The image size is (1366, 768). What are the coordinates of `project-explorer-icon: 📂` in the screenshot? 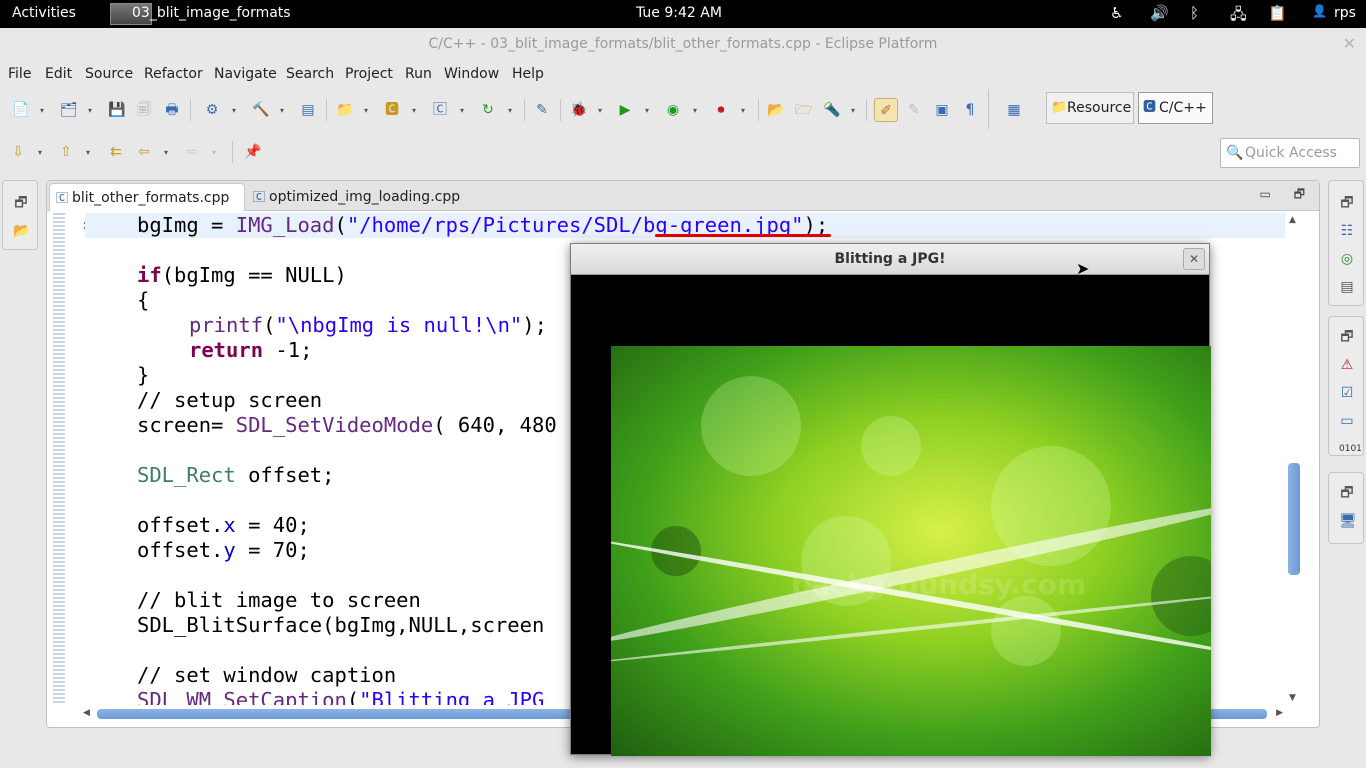 It's located at (21, 231).